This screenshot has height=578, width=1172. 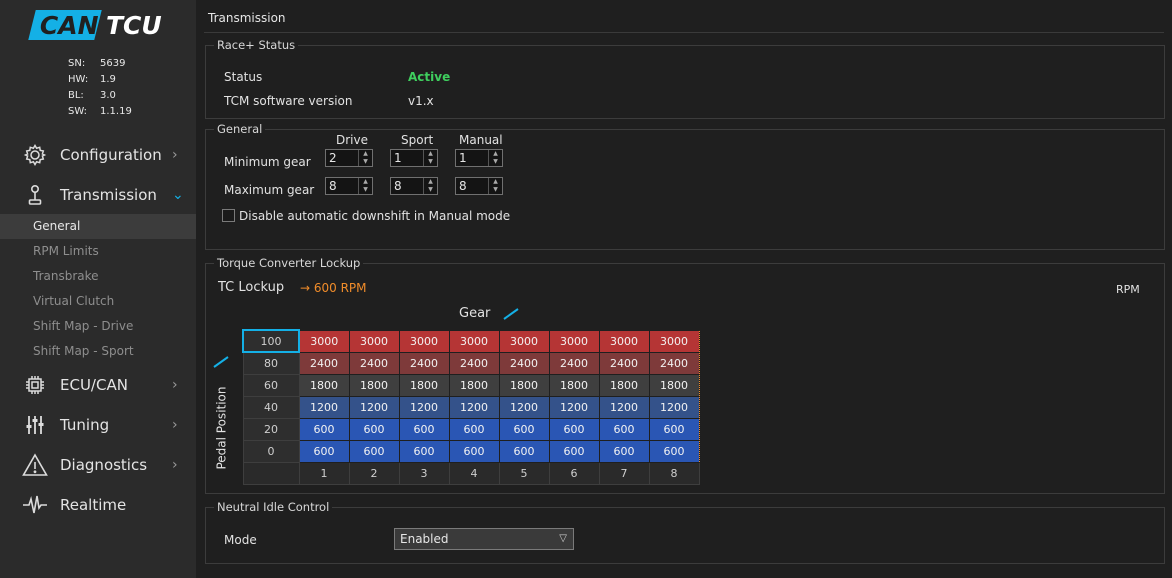 I want to click on row-header-cell: 40, so click(x=271, y=407).